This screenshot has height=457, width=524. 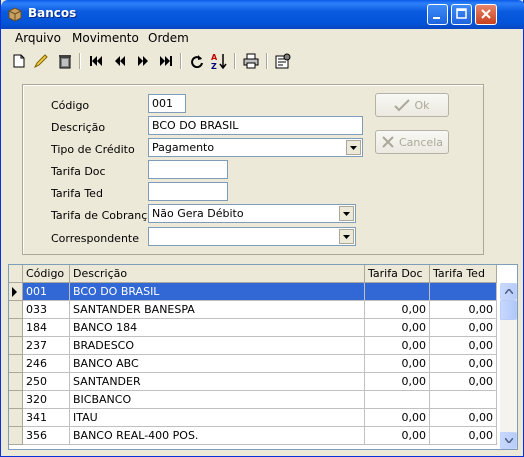 I want to click on toolbar-separator, so click(x=235, y=61).